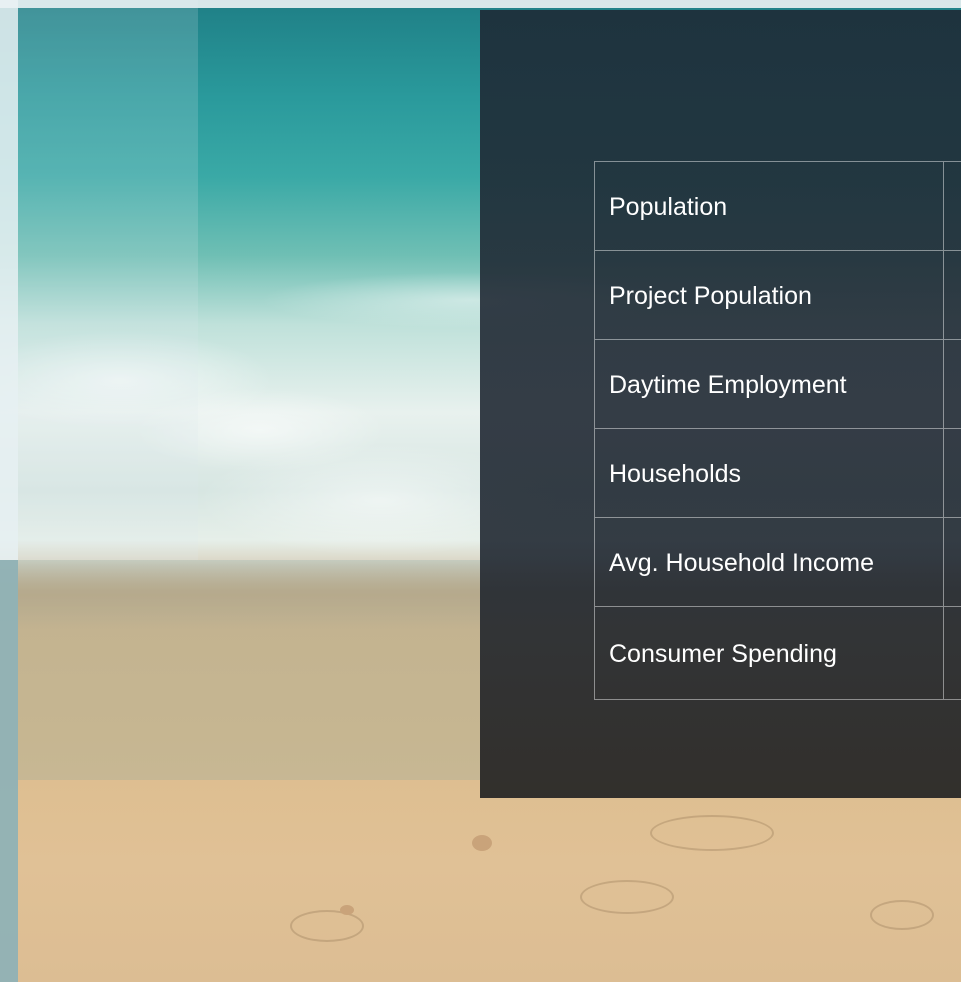 This screenshot has width=961, height=982. What do you see at coordinates (480, 4) in the screenshot?
I see `top-edge-strip` at bounding box center [480, 4].